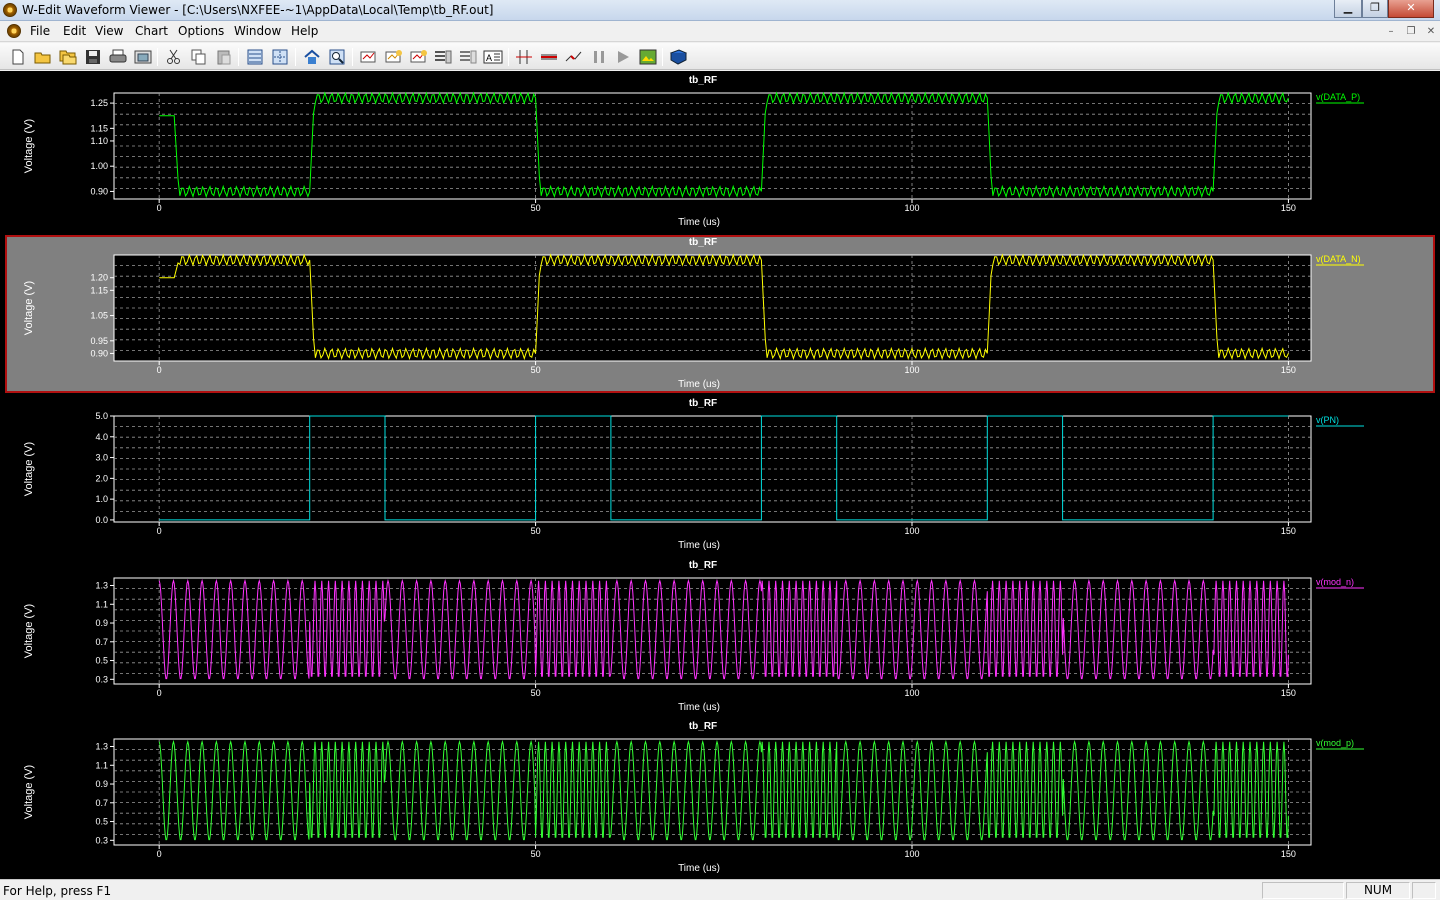 The width and height of the screenshot is (1440, 900). I want to click on new-icon, so click(18, 57).